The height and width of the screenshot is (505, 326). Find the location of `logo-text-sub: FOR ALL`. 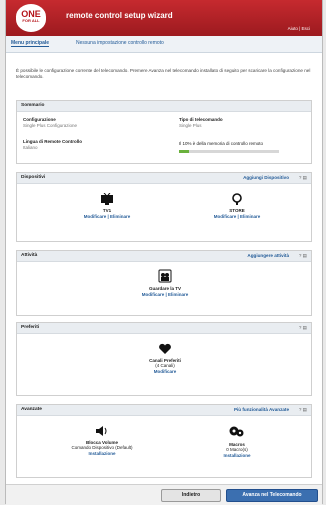

logo-text-sub: FOR ALL is located at coordinates (31, 20).